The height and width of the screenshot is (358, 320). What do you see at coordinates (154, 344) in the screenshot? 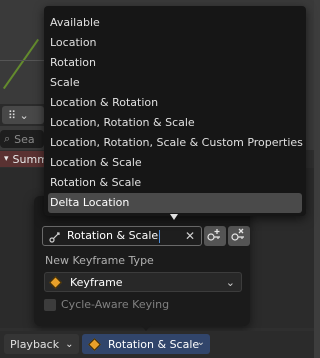
I see `active-keying-set-label: Rotation & Scale` at bounding box center [154, 344].